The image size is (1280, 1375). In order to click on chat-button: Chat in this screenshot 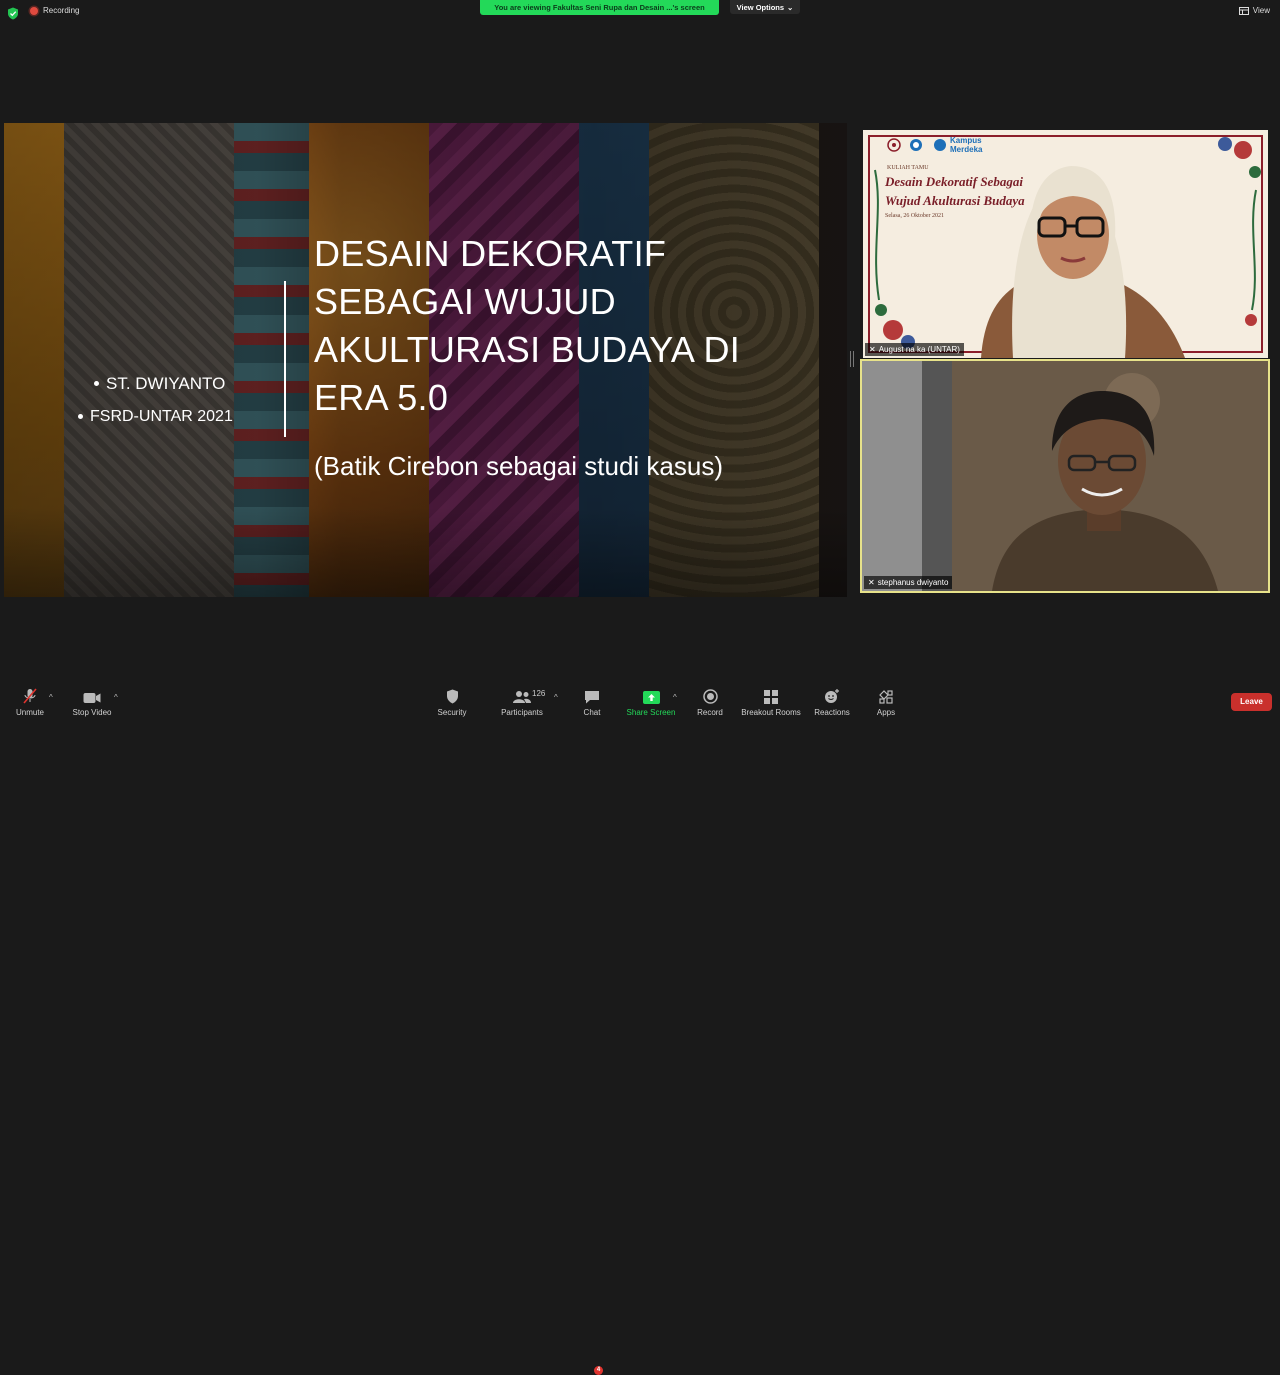, I will do `click(592, 701)`.